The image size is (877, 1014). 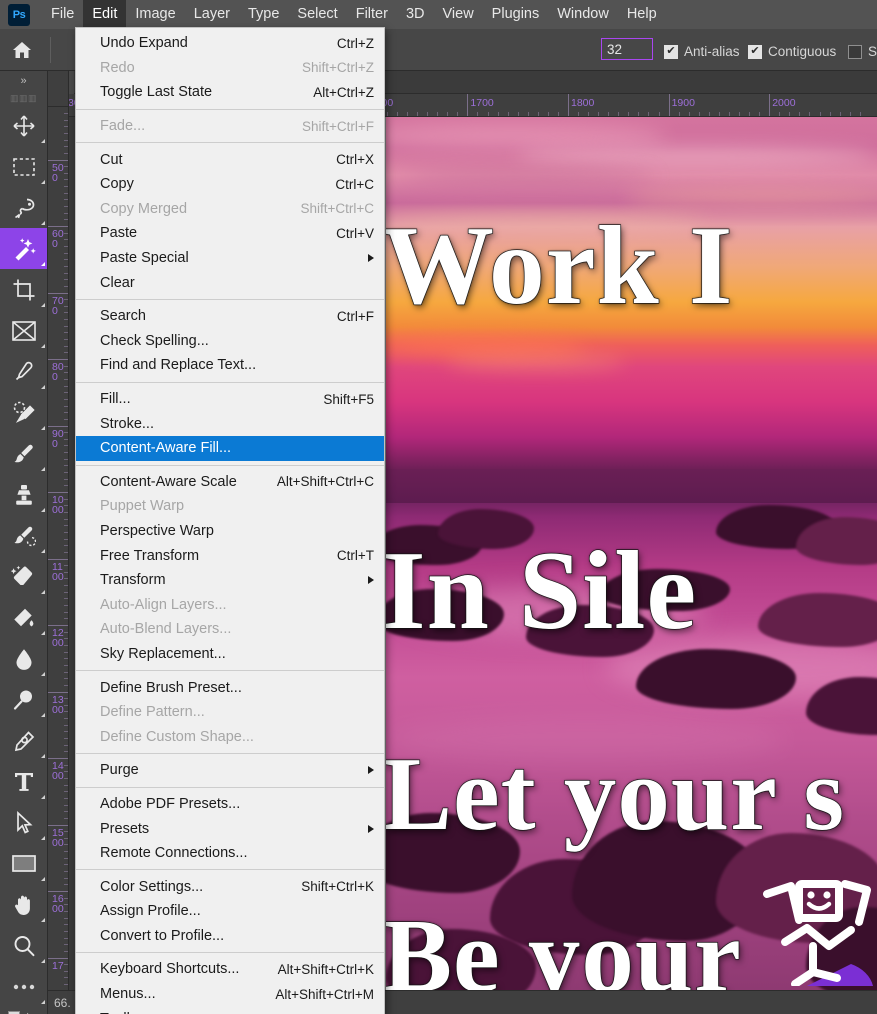 What do you see at coordinates (458, 14) in the screenshot?
I see `menubar-item-view: View` at bounding box center [458, 14].